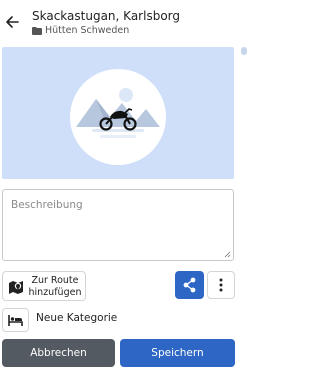 The height and width of the screenshot is (375, 320). I want to click on scrollbar-thumb, so click(244, 51).